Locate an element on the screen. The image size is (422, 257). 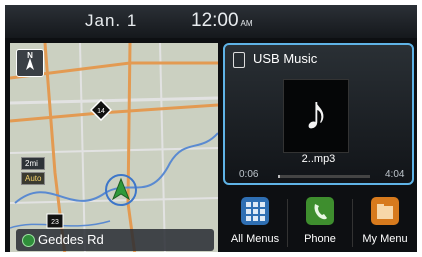
clock-time: 12:00 is located at coordinates (215, 20).